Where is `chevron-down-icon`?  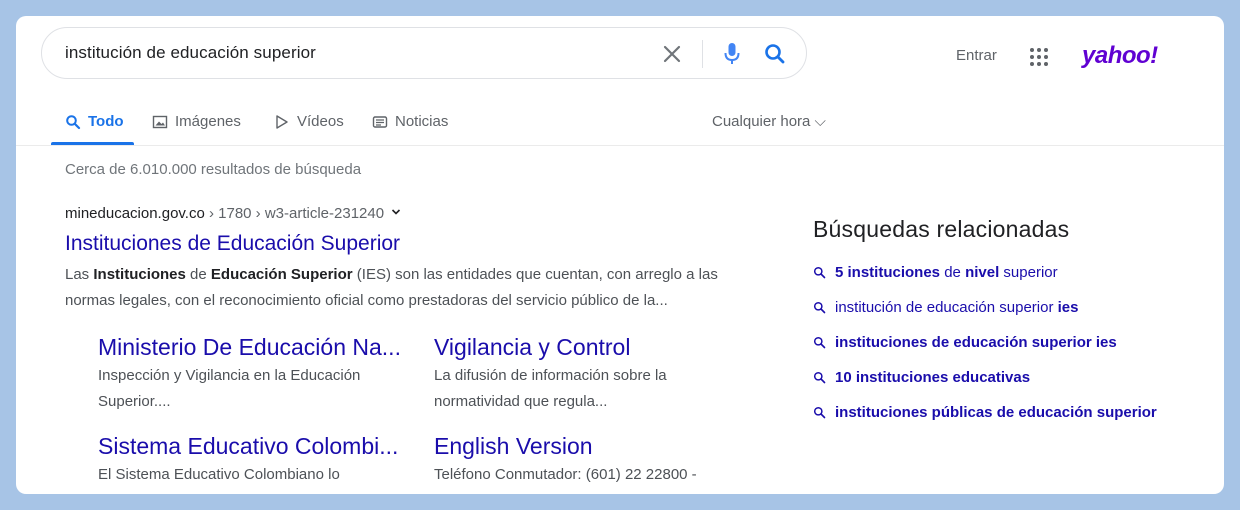
chevron-down-icon is located at coordinates (396, 211).